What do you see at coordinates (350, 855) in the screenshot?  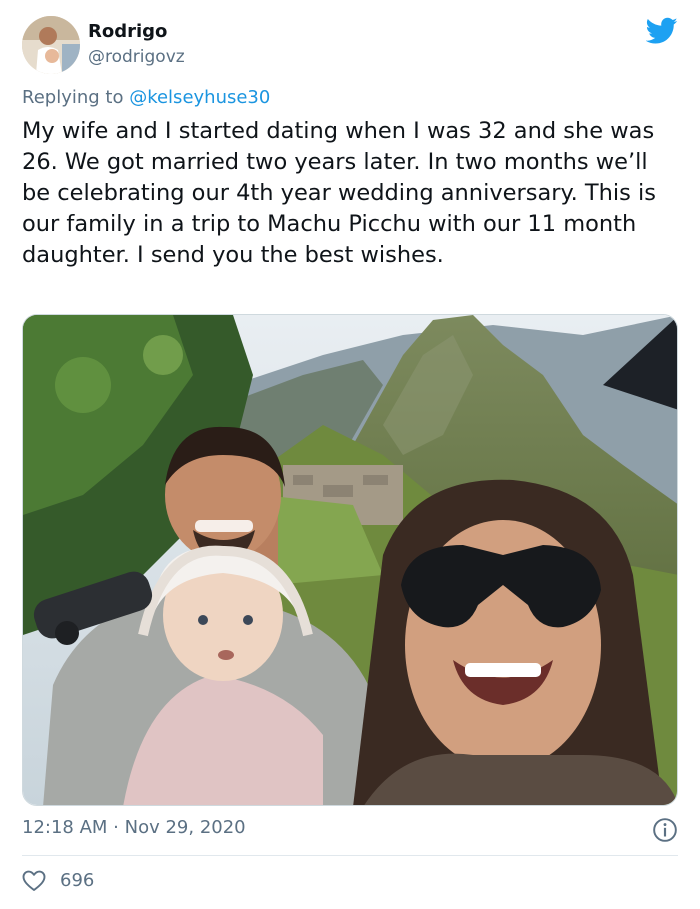 I see `divider` at bounding box center [350, 855].